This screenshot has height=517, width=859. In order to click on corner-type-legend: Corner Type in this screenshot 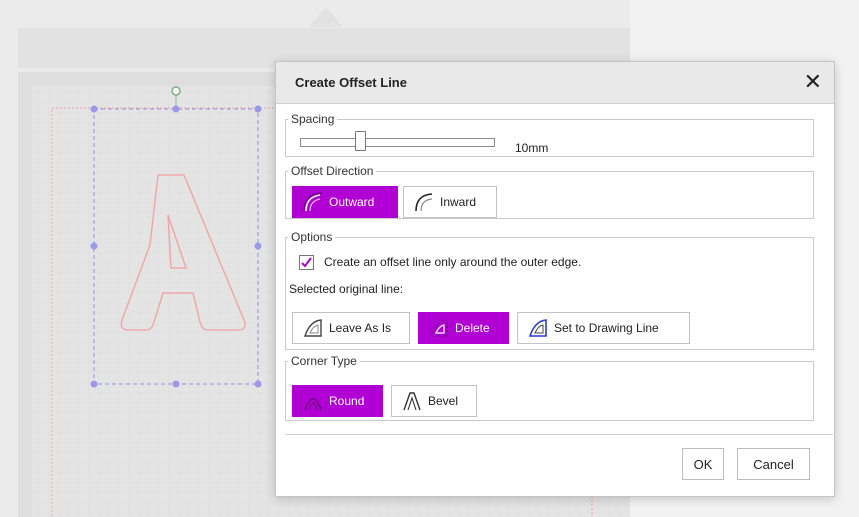, I will do `click(324, 361)`.